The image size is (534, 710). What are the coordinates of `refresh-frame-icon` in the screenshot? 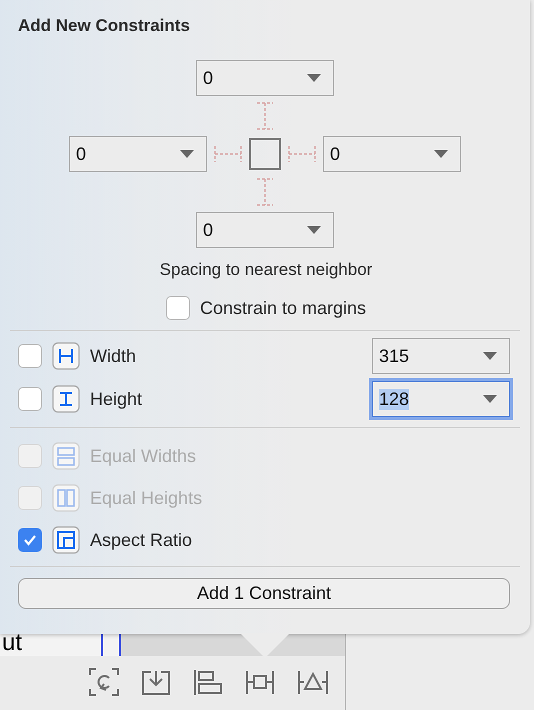 It's located at (105, 682).